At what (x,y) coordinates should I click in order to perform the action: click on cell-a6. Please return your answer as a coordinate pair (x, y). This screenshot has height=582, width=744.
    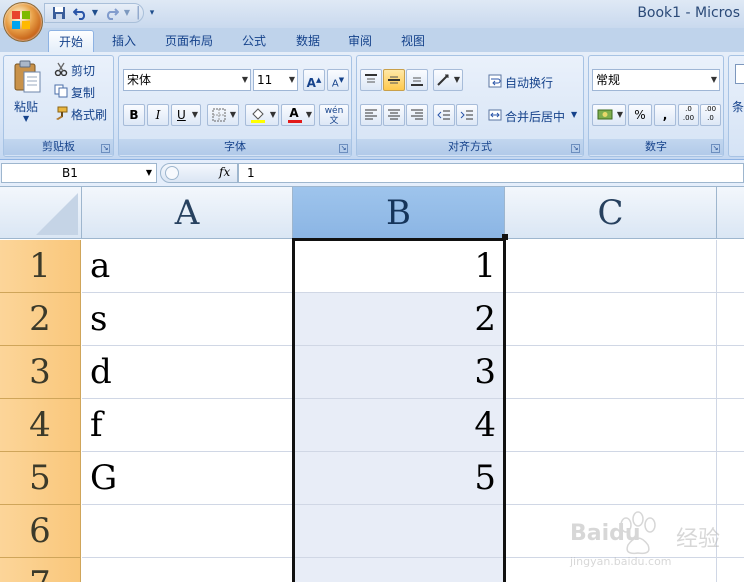
    Looking at the image, I should click on (187, 531).